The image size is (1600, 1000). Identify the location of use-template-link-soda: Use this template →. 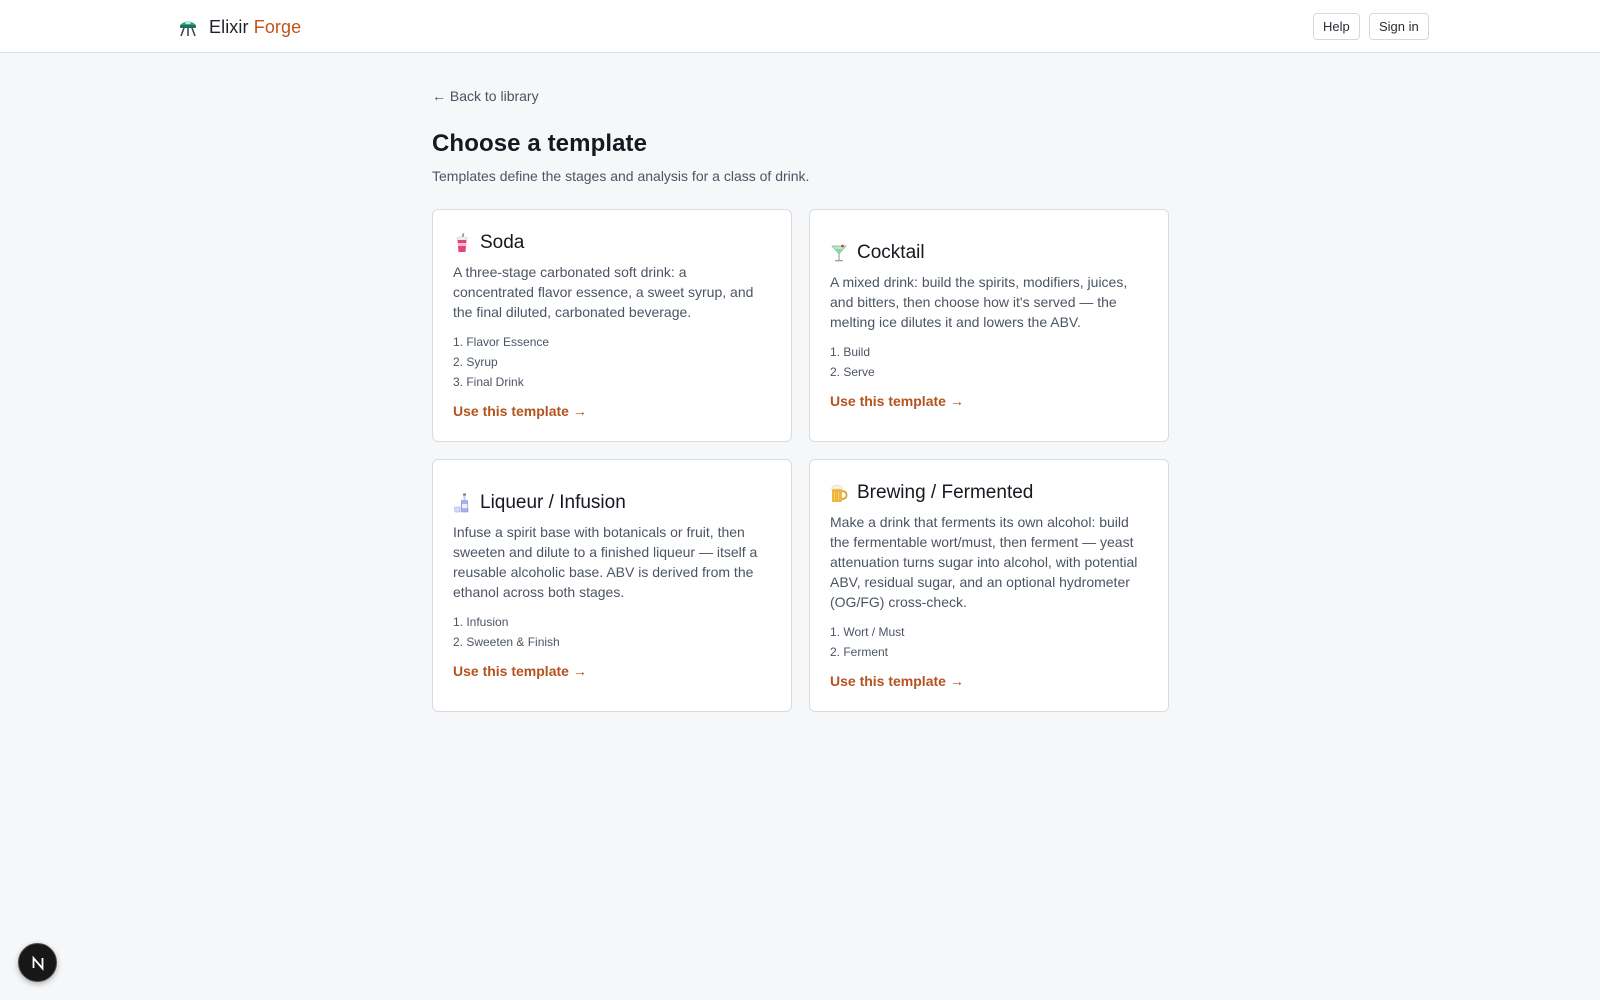
(612, 411).